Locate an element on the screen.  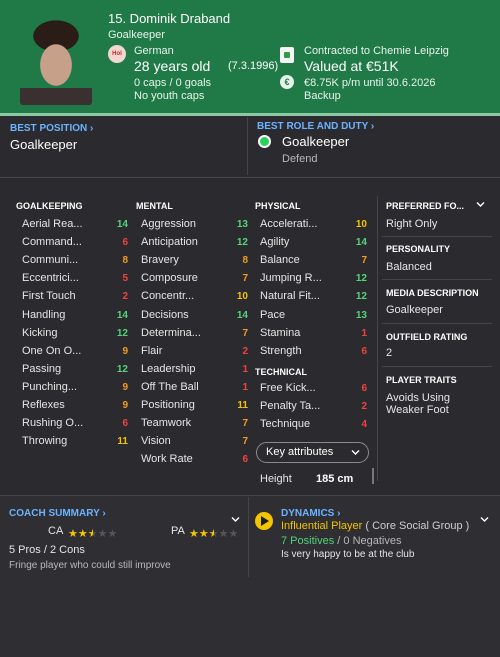
outfield-rating-title: OUTFIELD RATING is located at coordinates (427, 337).